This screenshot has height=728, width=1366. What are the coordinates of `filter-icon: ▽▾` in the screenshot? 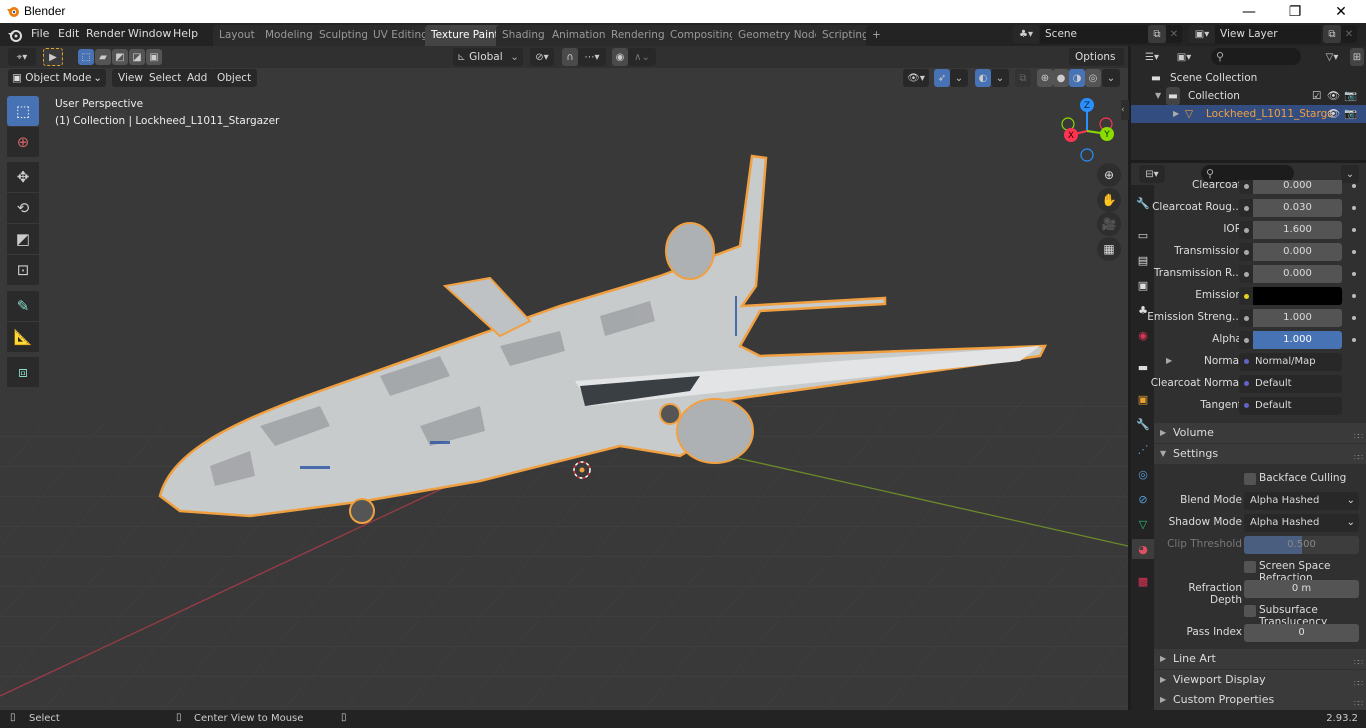 It's located at (1332, 57).